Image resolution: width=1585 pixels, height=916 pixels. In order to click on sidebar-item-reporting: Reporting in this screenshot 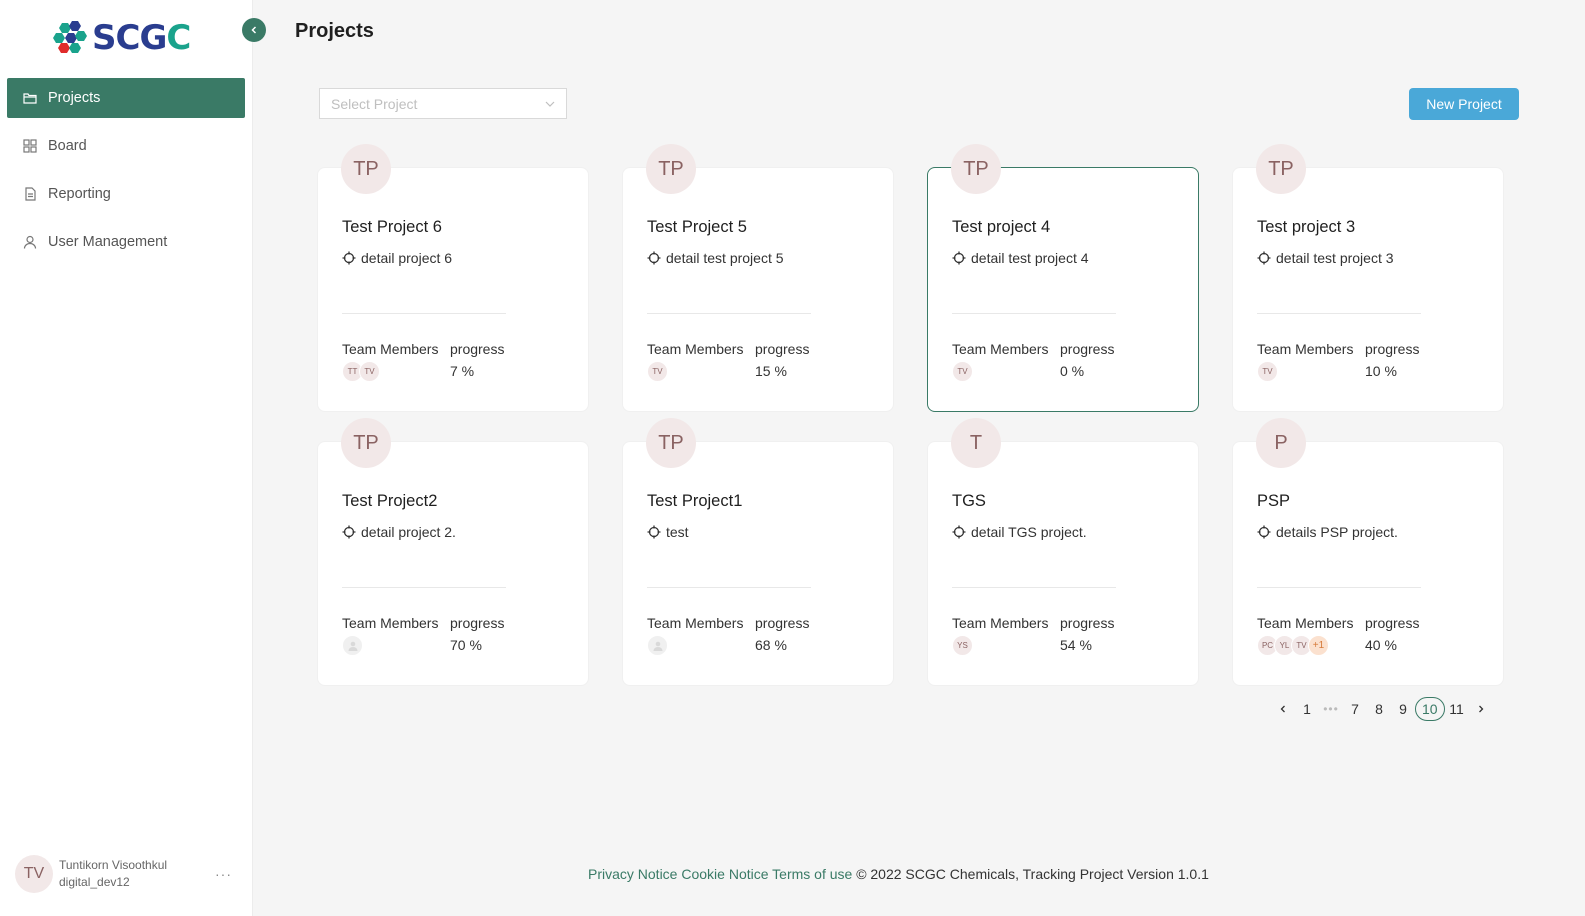, I will do `click(126, 194)`.